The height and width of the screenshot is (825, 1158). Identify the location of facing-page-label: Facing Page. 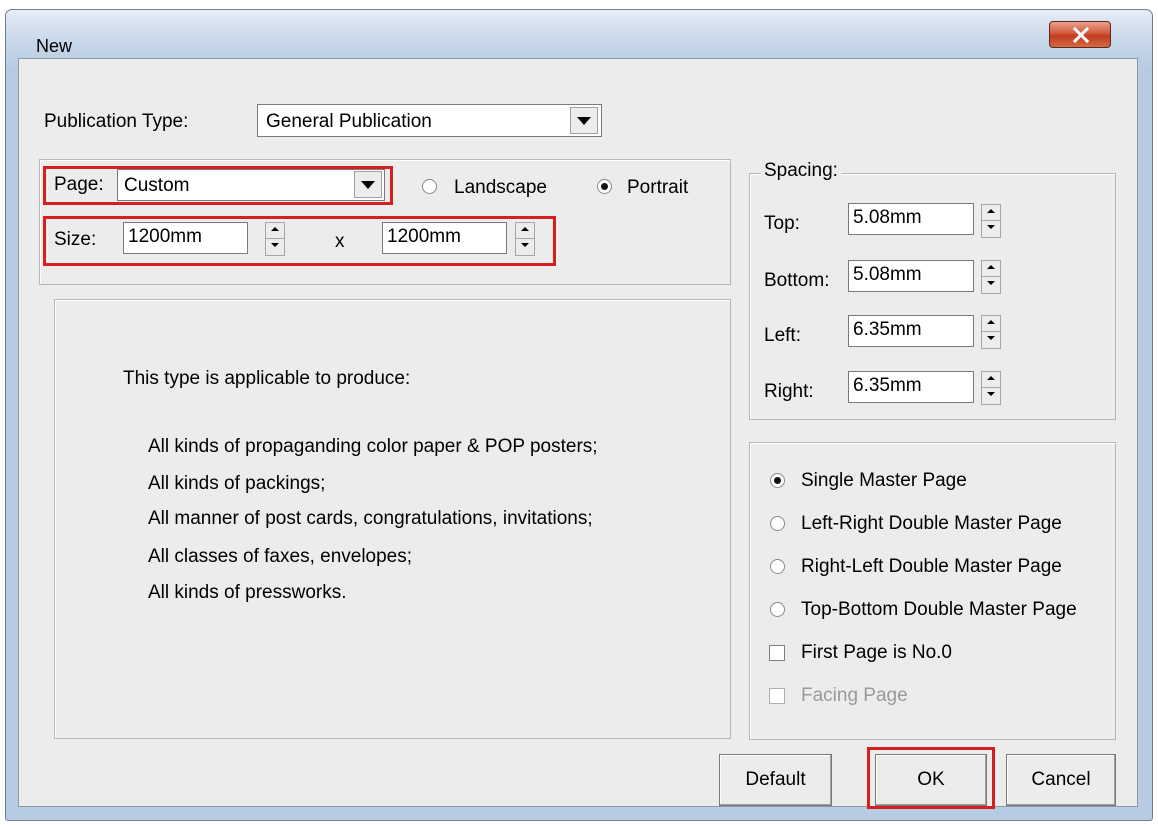
(854, 695).